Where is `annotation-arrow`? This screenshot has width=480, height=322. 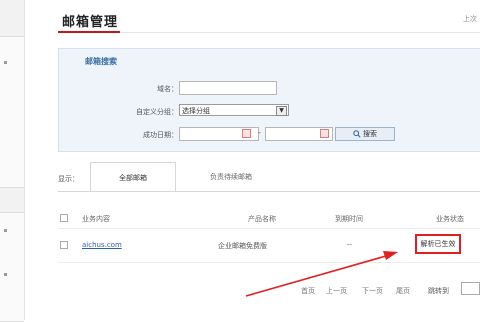 annotation-arrow is located at coordinates (321, 274).